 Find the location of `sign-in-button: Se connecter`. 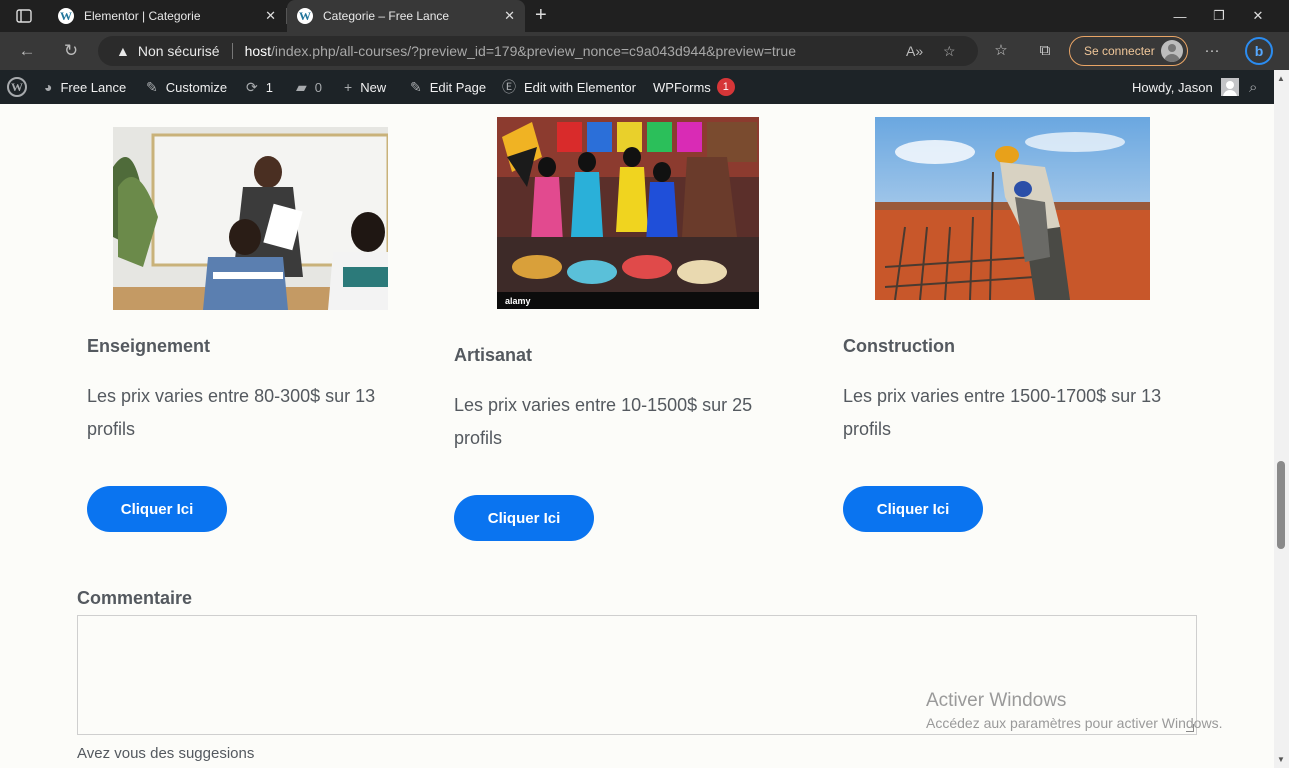

sign-in-button: Se connecter is located at coordinates (1128, 51).